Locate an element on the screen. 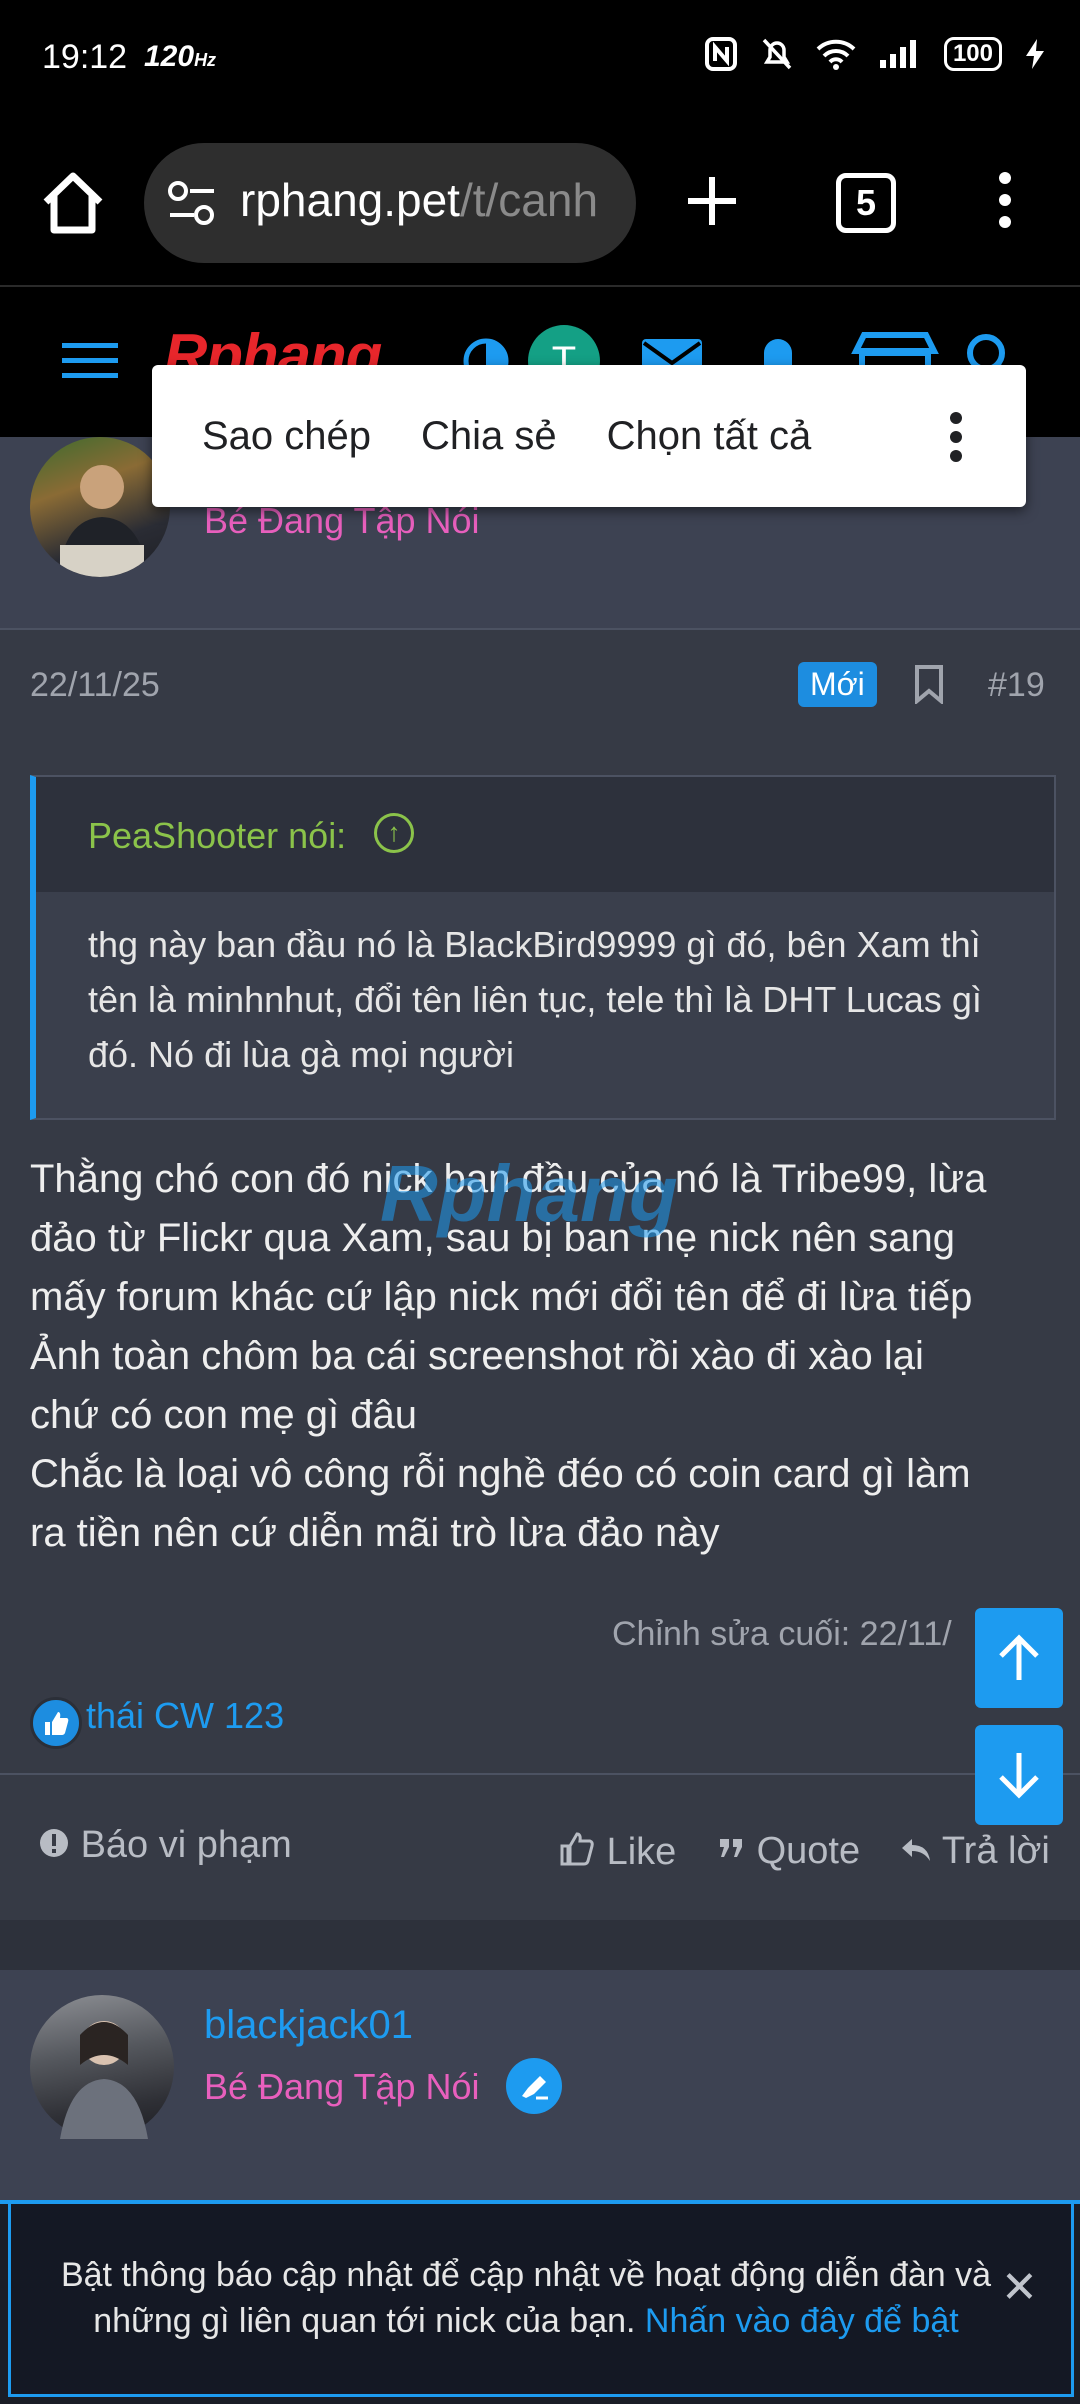 Image resolution: width=1080 pixels, height=2404 pixels. post-body-line: ra tiền nên cứ diễn mãi trò lừa đảo này is located at coordinates (375, 1533).